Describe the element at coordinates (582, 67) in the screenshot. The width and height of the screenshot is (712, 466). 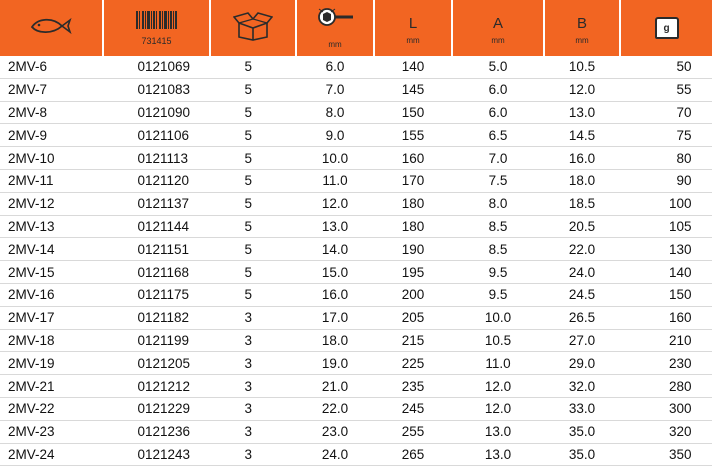
I see `b-cell: 10.5` at that location.